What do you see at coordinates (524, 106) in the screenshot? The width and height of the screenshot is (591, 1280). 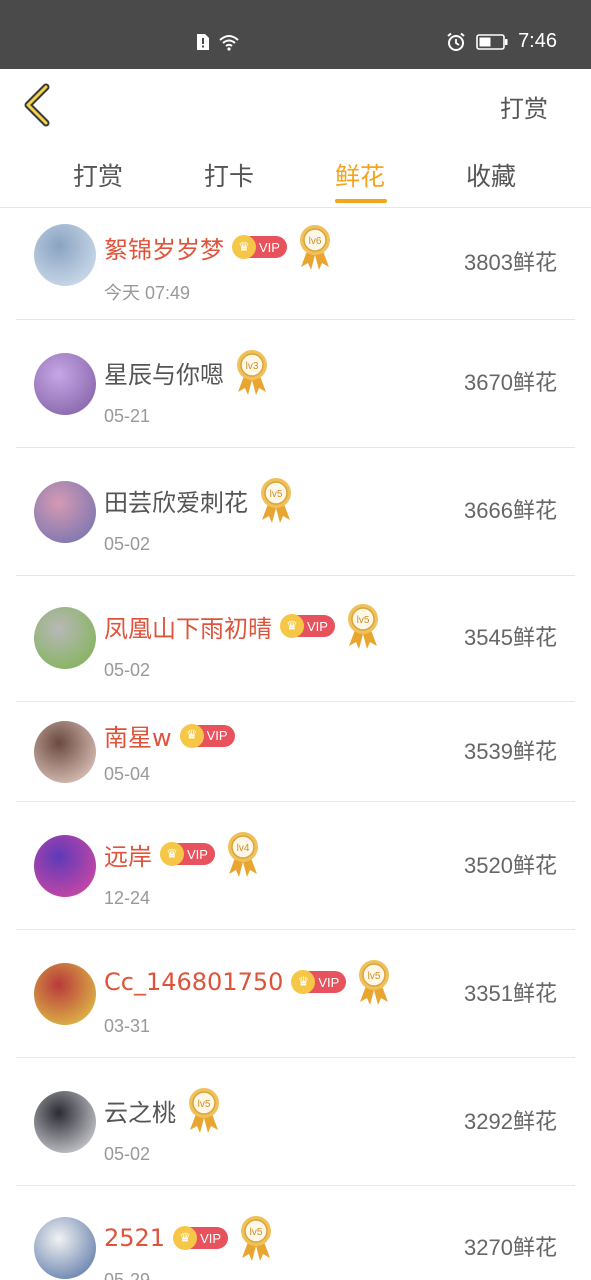 I see `reward-action-button: 打赏` at bounding box center [524, 106].